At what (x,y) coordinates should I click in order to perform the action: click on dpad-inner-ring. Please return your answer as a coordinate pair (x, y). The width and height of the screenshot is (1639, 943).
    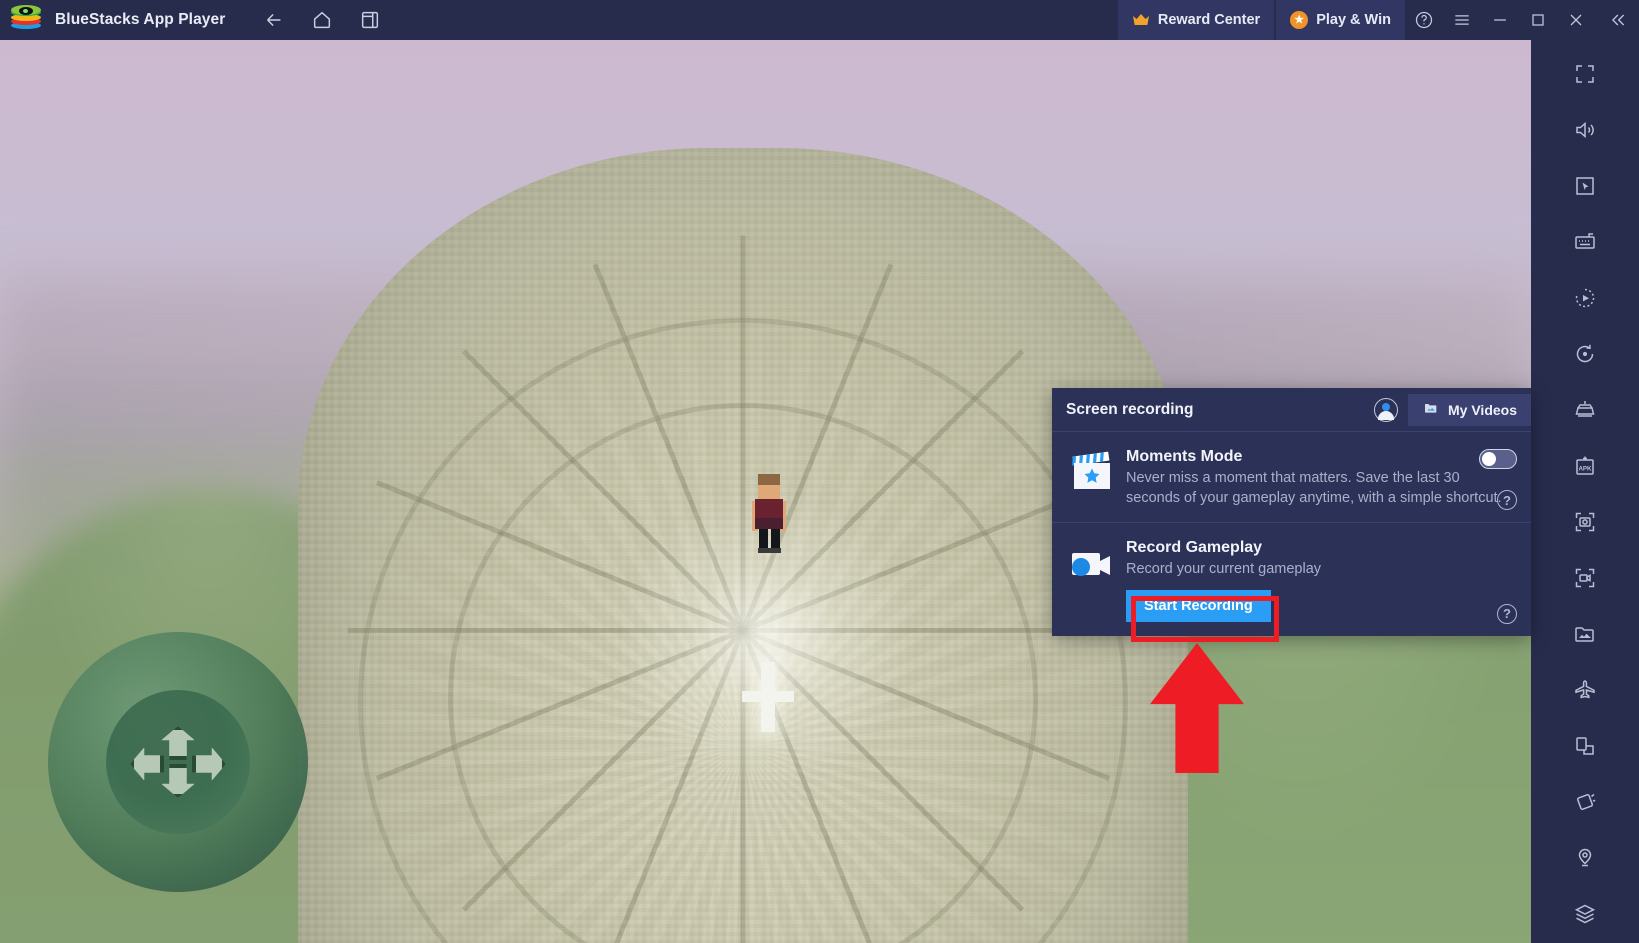
    Looking at the image, I should click on (178, 762).